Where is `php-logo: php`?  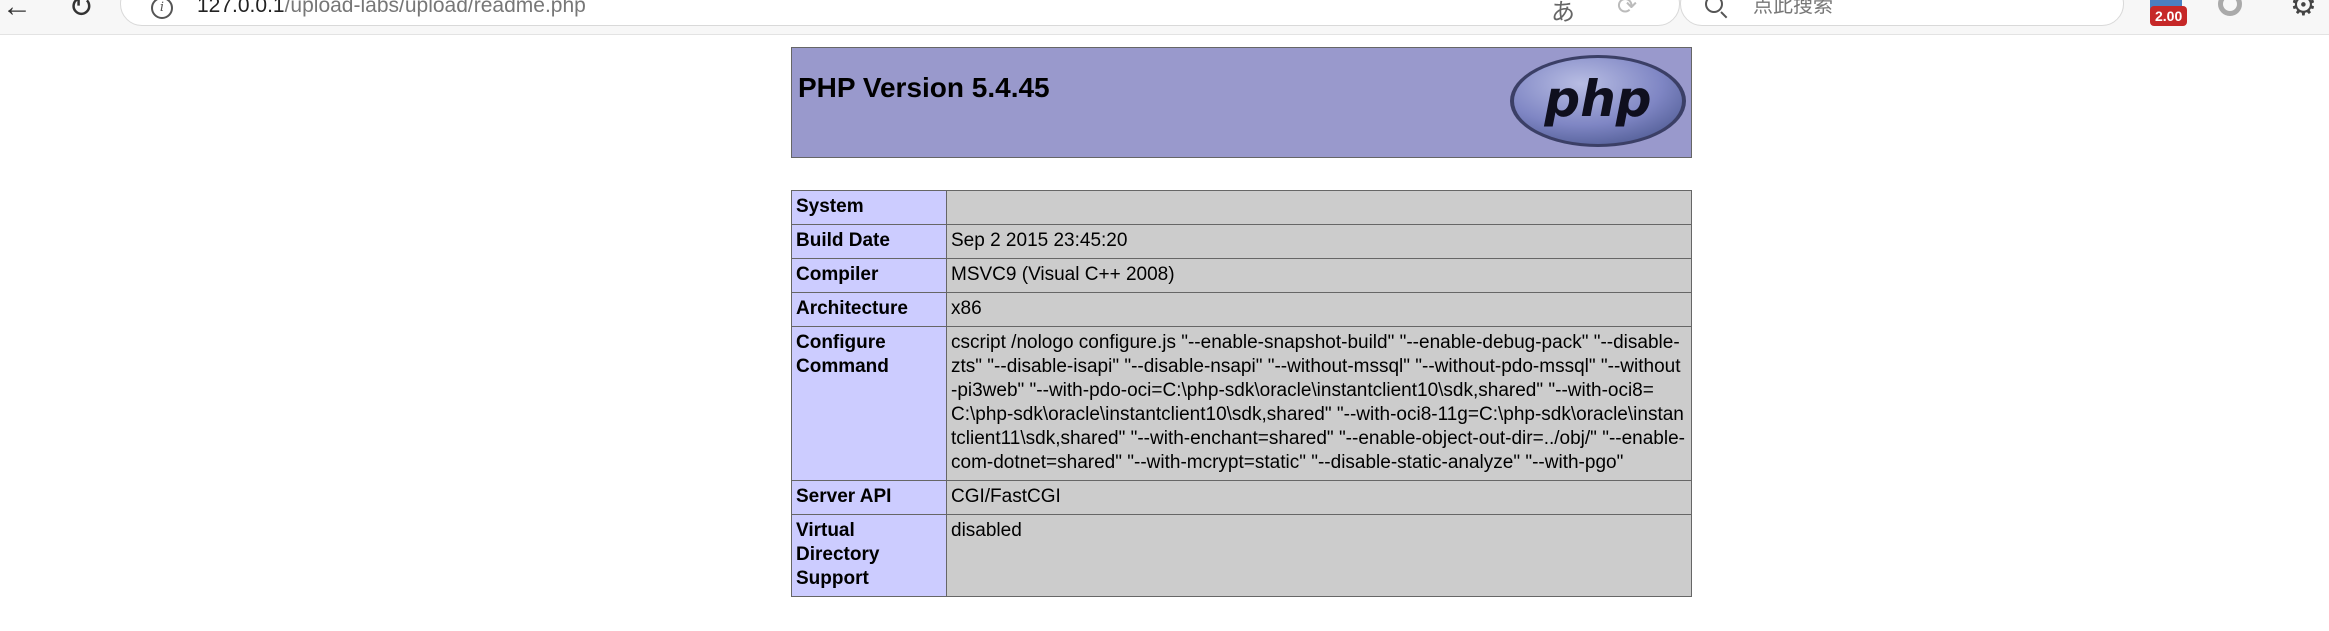 php-logo: php is located at coordinates (1598, 101).